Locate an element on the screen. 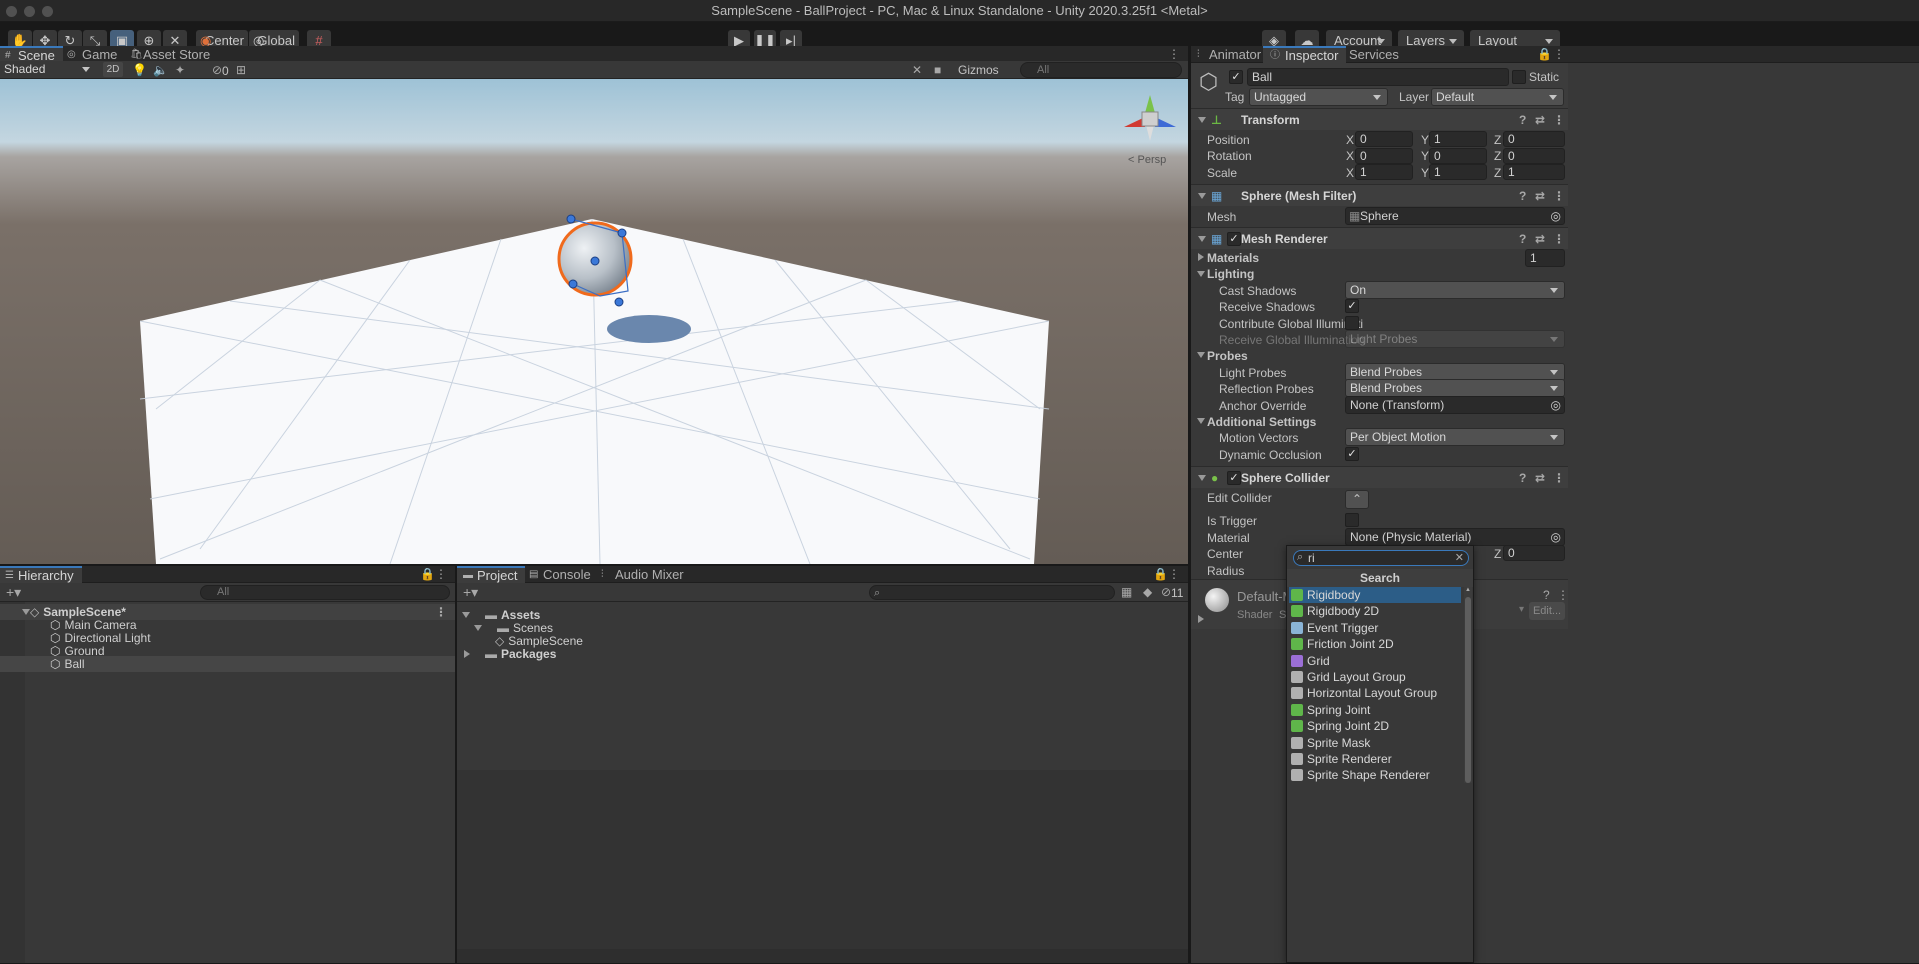  mesh-renderer-header: ▦ ✓ Mesh Renderer ? ⇄ ⋮ is located at coordinates (1379, 238).